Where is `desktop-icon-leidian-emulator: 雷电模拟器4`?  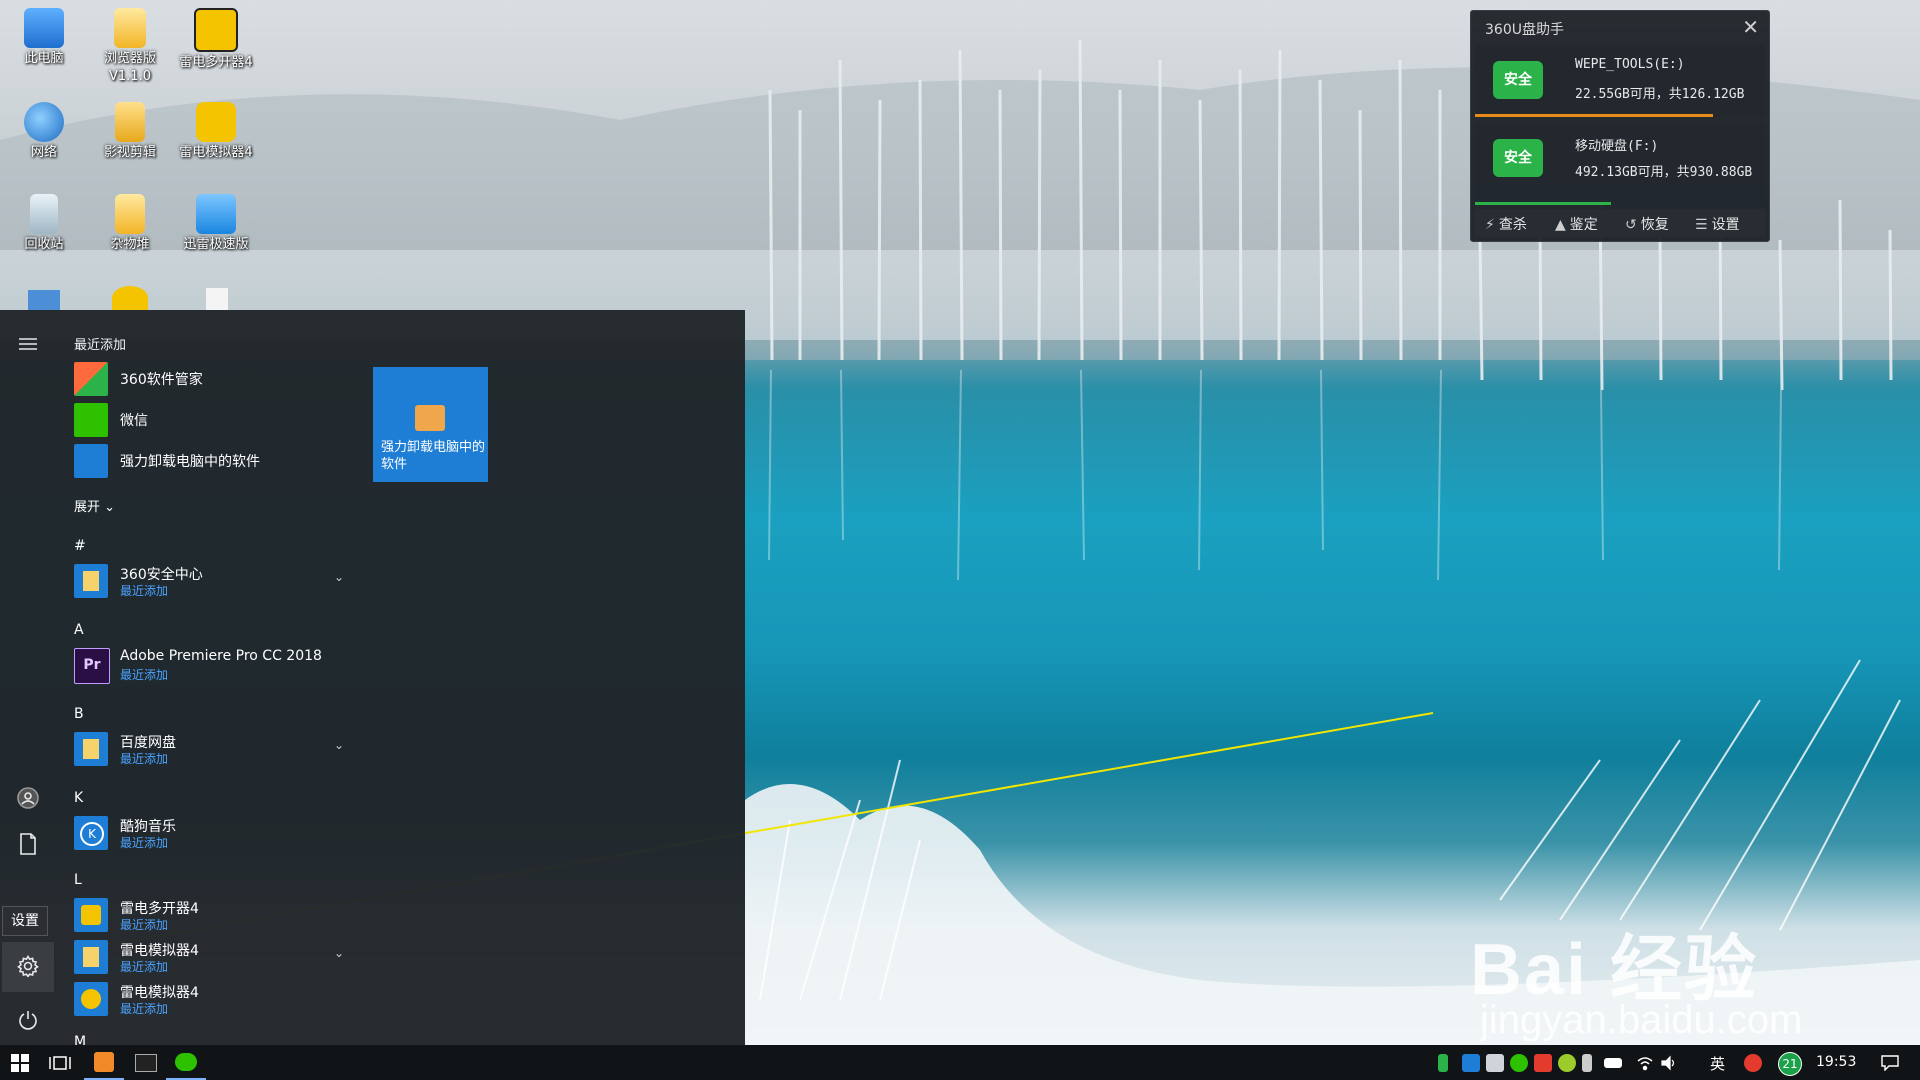 desktop-icon-leidian-emulator: 雷电模拟器4 is located at coordinates (216, 129).